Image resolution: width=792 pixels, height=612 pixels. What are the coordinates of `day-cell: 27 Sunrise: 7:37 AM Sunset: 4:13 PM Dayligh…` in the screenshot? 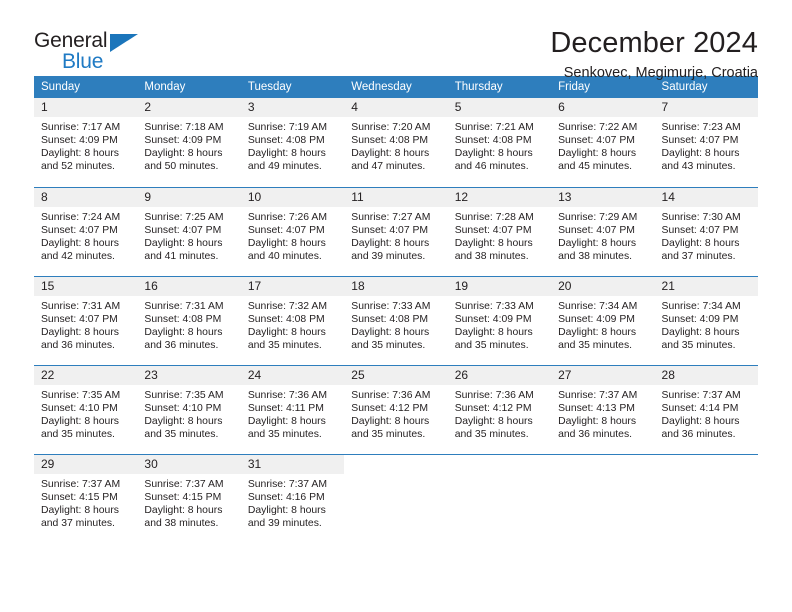 It's located at (603, 409).